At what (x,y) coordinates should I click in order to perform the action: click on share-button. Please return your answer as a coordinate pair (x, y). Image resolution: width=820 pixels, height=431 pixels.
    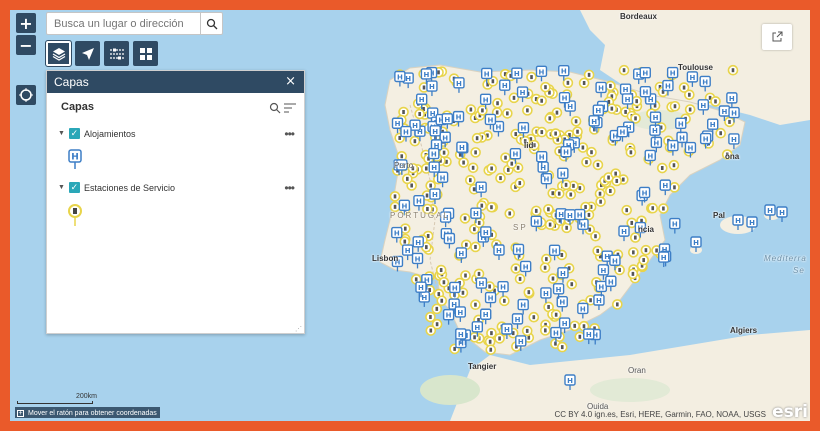
    Looking at the image, I should click on (777, 37).